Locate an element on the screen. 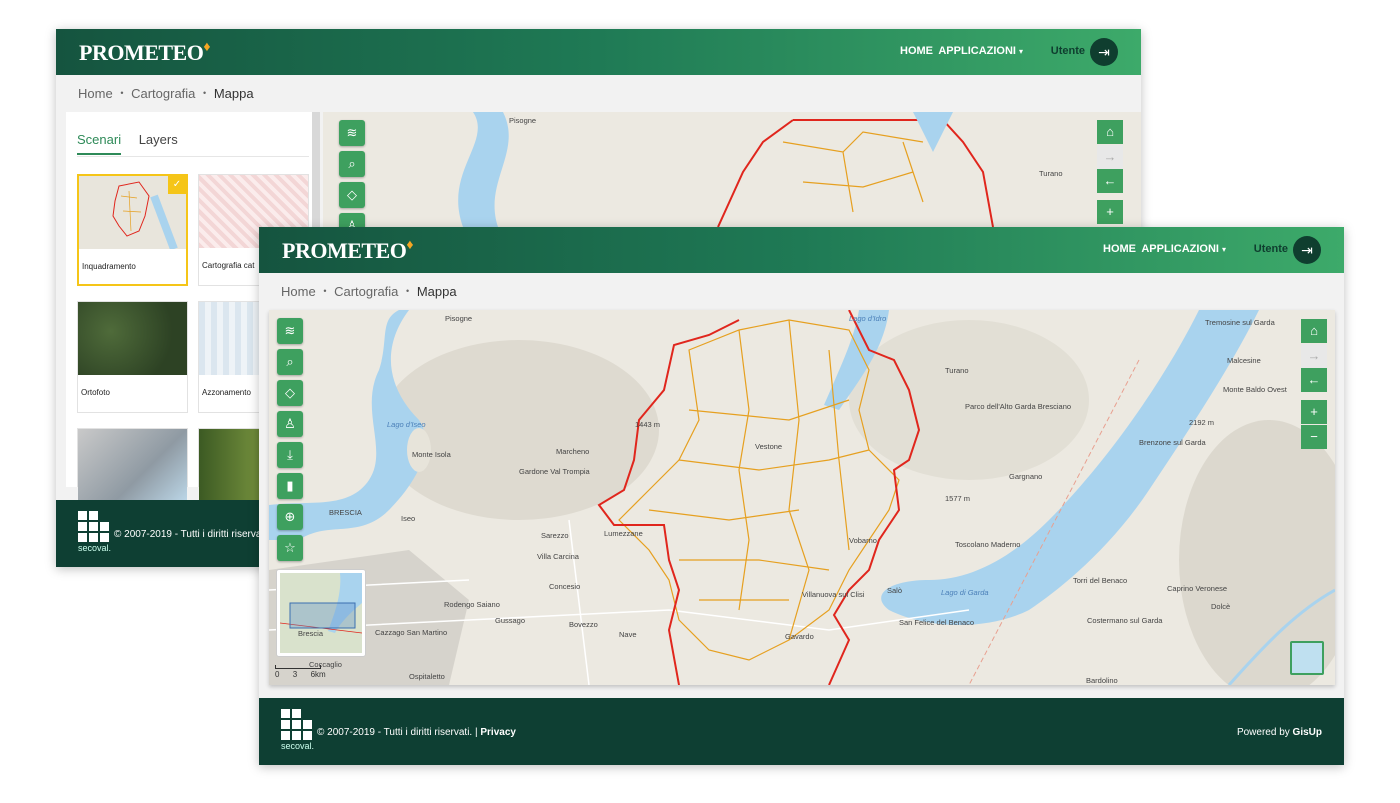 This screenshot has height=803, width=1400. map-label: Marcheno is located at coordinates (573, 451).